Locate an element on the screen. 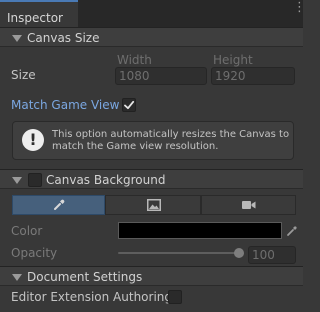 The width and height of the screenshot is (320, 312). canvas-background-toggle is located at coordinates (35, 180).